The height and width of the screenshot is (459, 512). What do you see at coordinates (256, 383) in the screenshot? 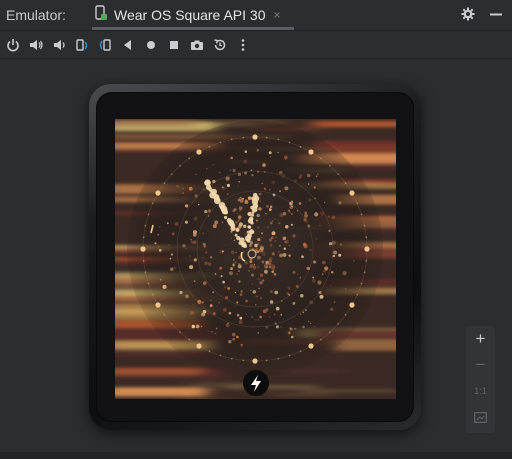
I see `complication-button` at bounding box center [256, 383].